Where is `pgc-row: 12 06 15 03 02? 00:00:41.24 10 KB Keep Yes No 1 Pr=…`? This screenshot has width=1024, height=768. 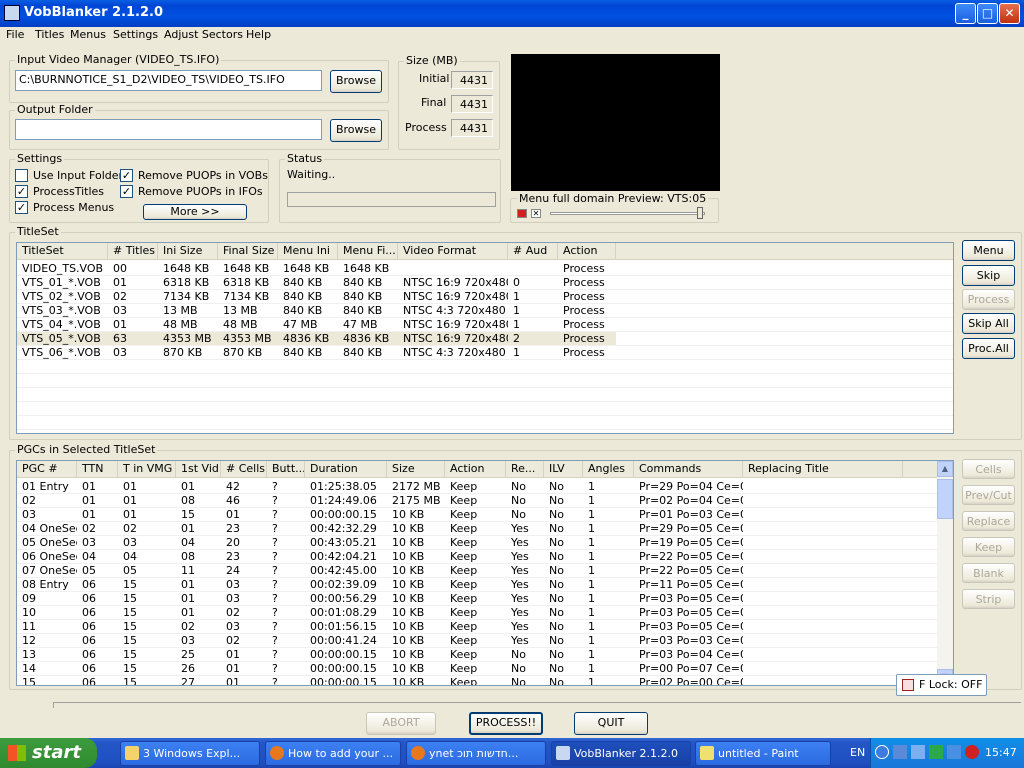
pgc-row: 12 06 15 03 02? 00:00:41.24 10 KB Keep Yes No 1 Pr=… is located at coordinates (460, 641).